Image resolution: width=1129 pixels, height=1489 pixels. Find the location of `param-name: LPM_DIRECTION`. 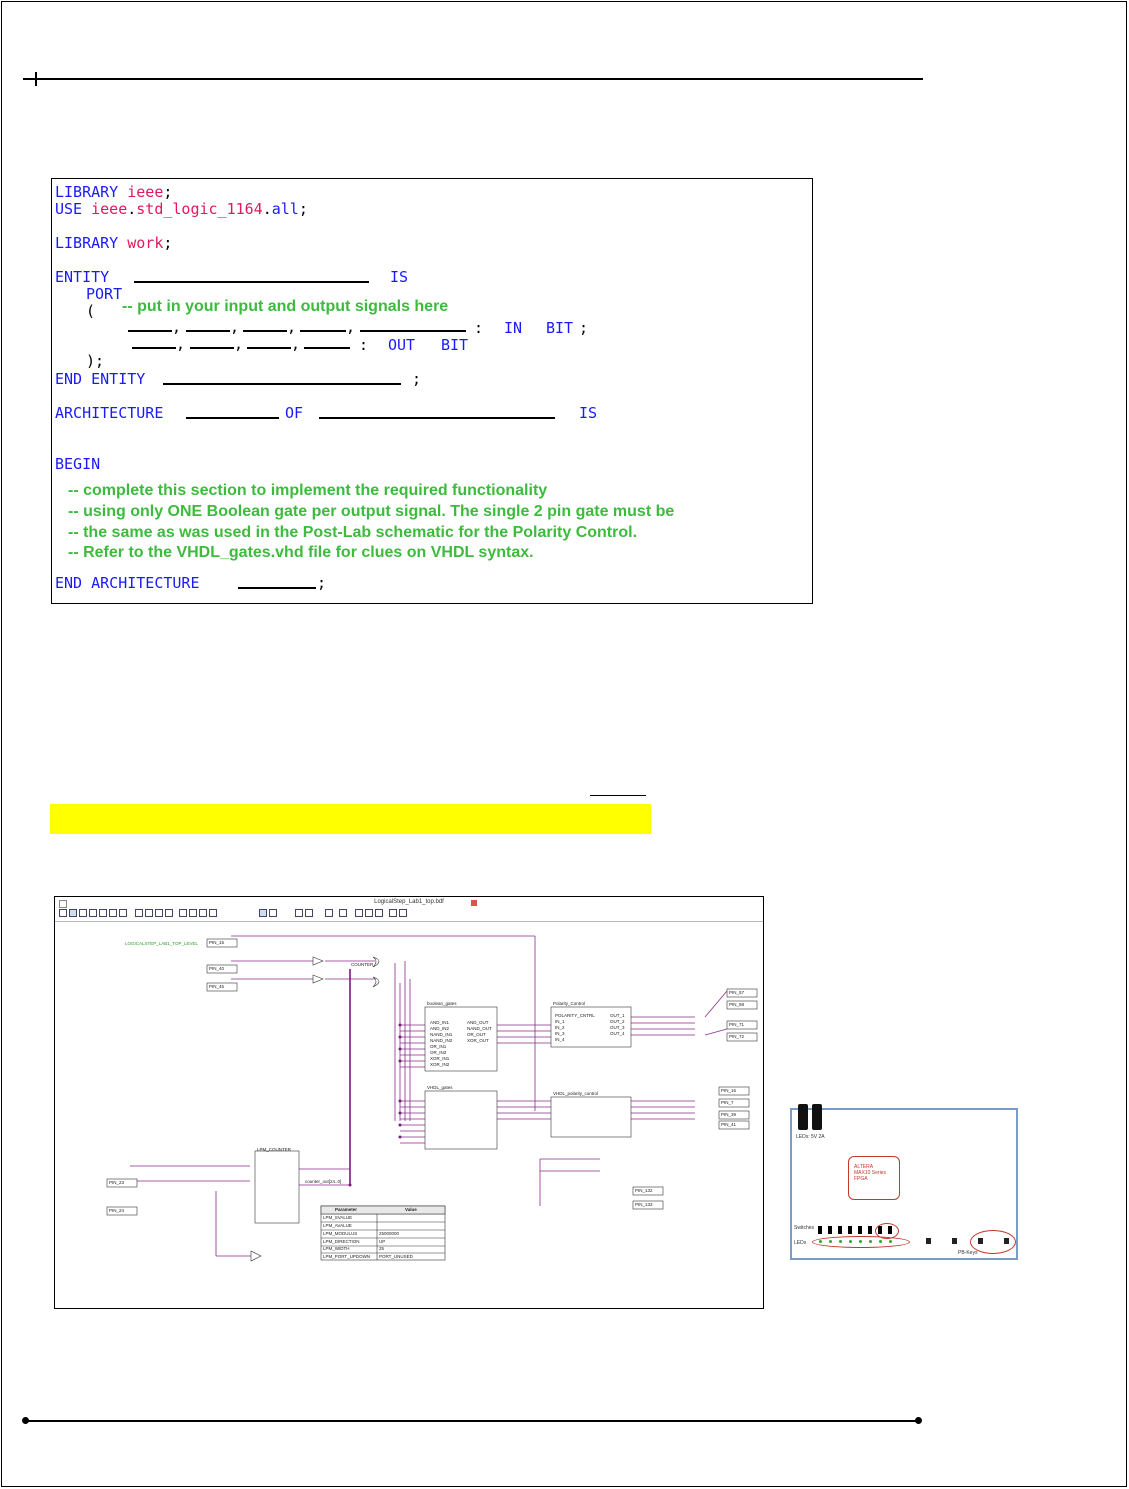

param-name: LPM_DIRECTION is located at coordinates (341, 1241).